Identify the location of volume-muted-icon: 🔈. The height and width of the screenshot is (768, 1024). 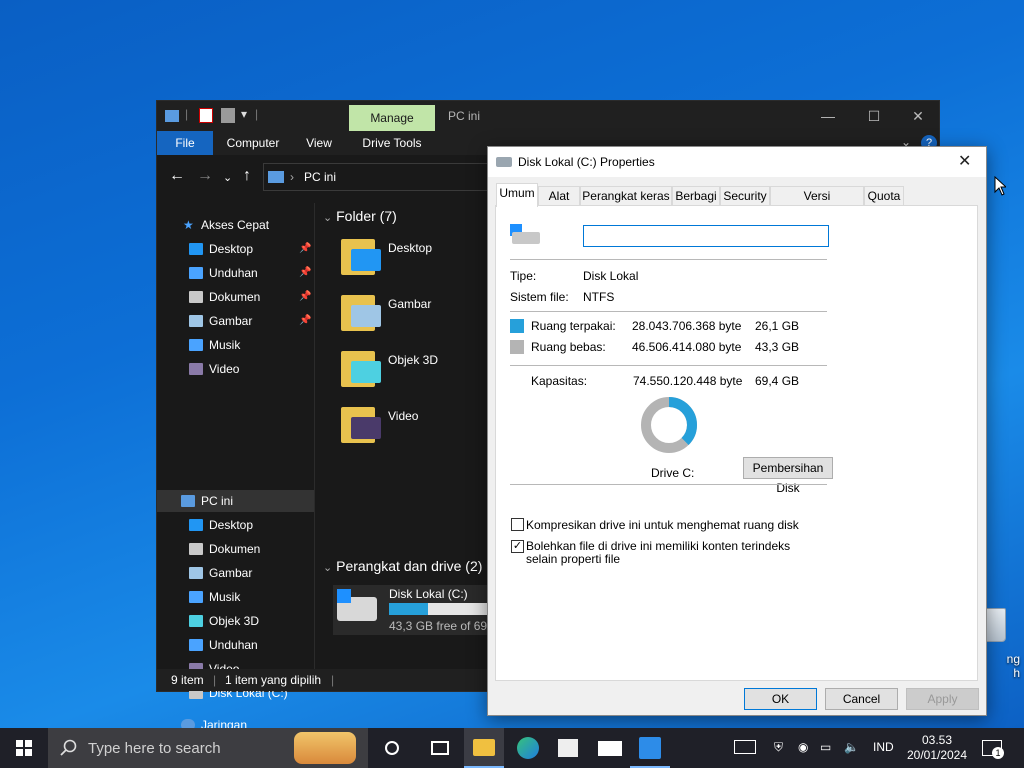
(851, 747).